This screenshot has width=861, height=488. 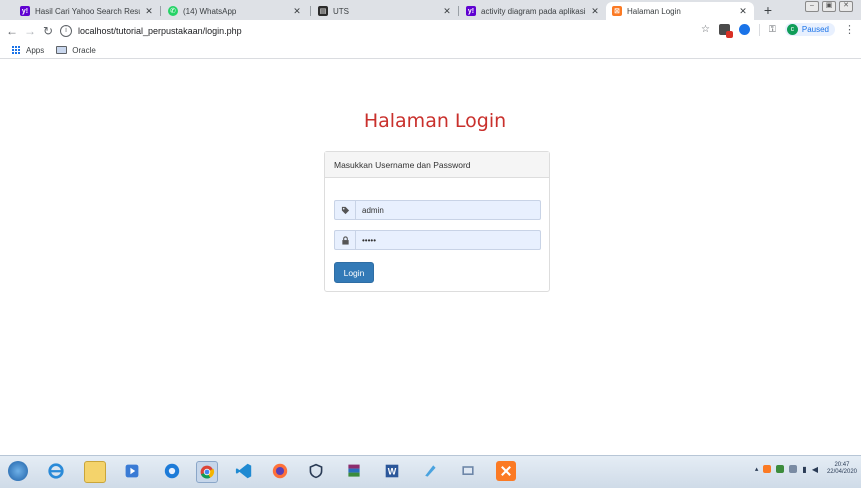 I want to click on start-button, so click(x=18, y=471).